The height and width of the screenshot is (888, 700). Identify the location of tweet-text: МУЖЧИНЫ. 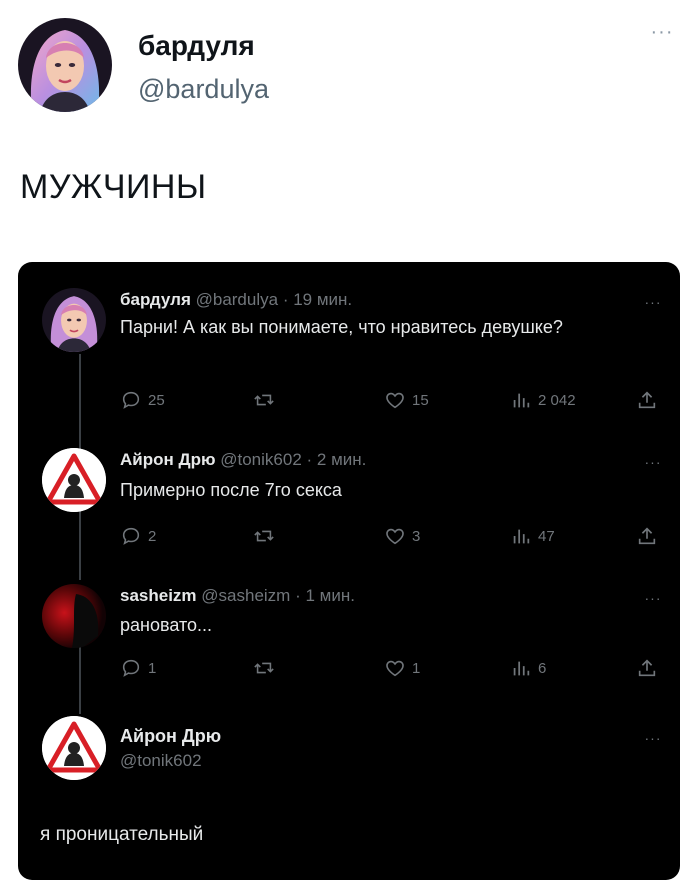
(113, 187).